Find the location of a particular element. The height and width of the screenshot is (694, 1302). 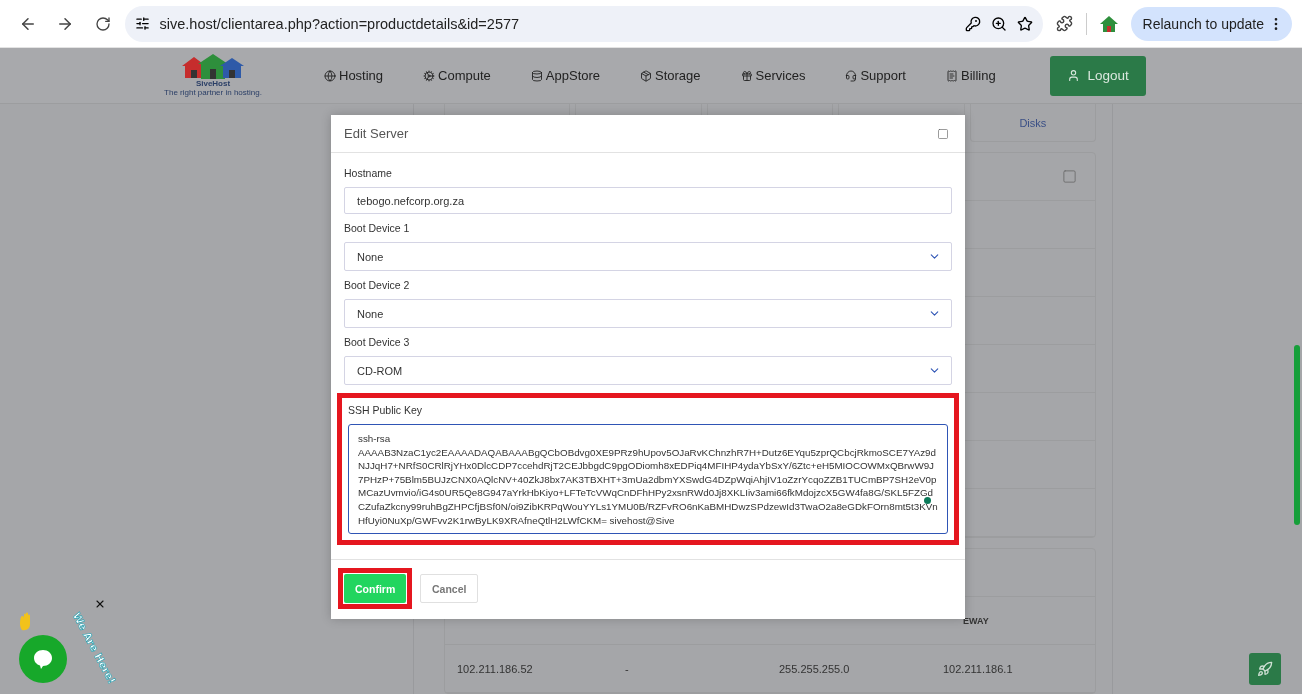

nav-link: AppStore is located at coordinates (565, 75).